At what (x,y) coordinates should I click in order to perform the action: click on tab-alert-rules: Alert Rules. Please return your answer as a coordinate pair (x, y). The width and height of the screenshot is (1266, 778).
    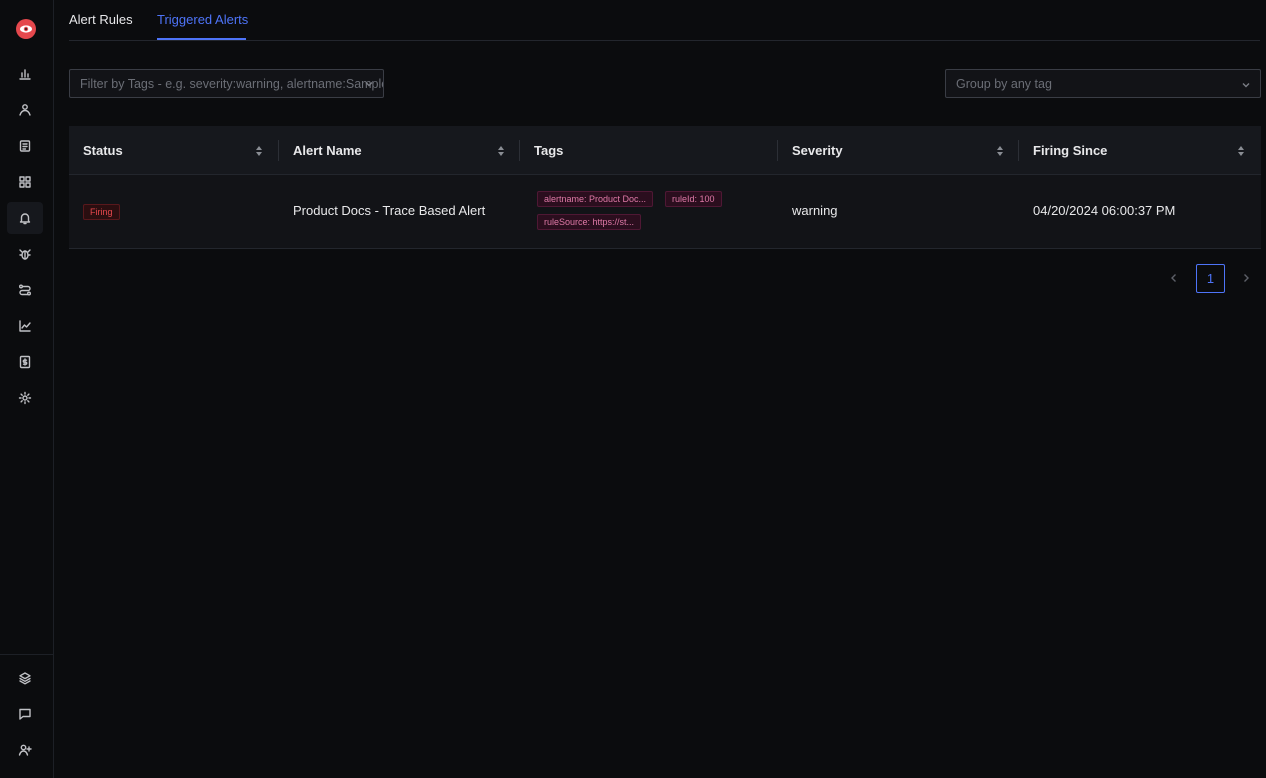
    Looking at the image, I should click on (101, 19).